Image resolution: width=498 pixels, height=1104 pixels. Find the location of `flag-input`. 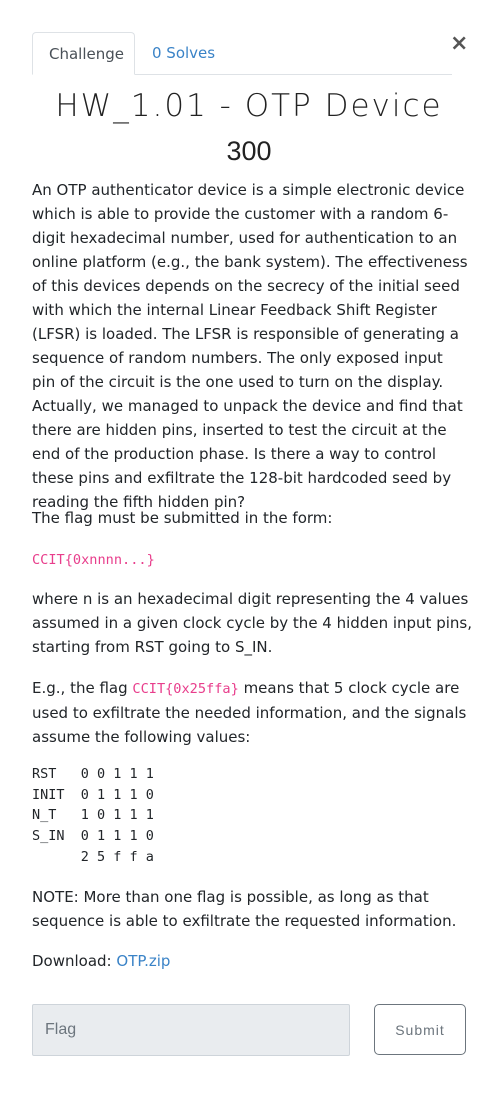

flag-input is located at coordinates (191, 1030).